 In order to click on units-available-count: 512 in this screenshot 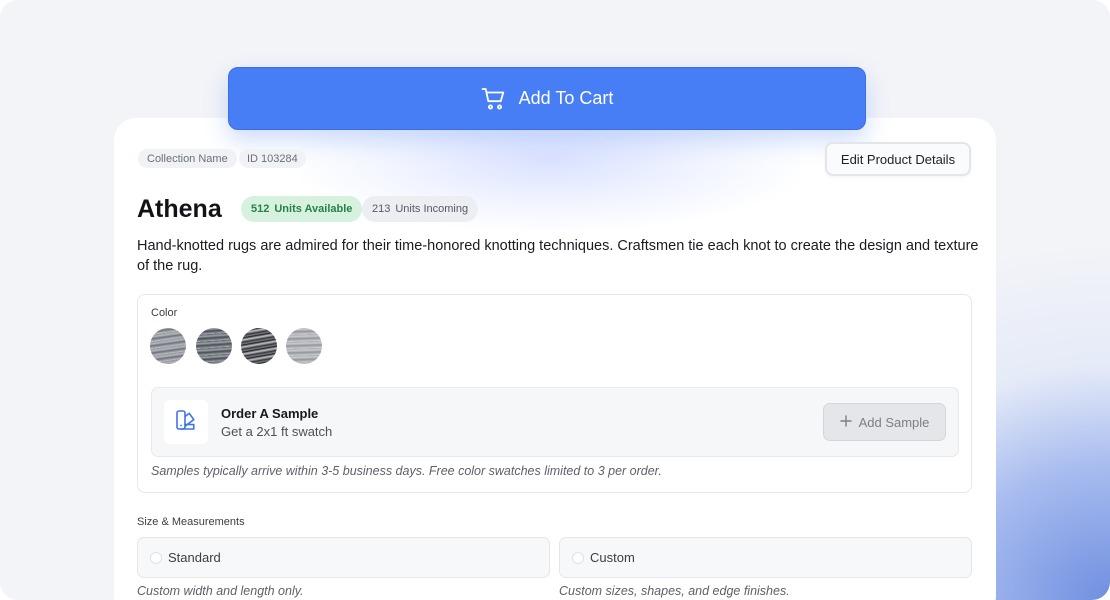, I will do `click(260, 209)`.